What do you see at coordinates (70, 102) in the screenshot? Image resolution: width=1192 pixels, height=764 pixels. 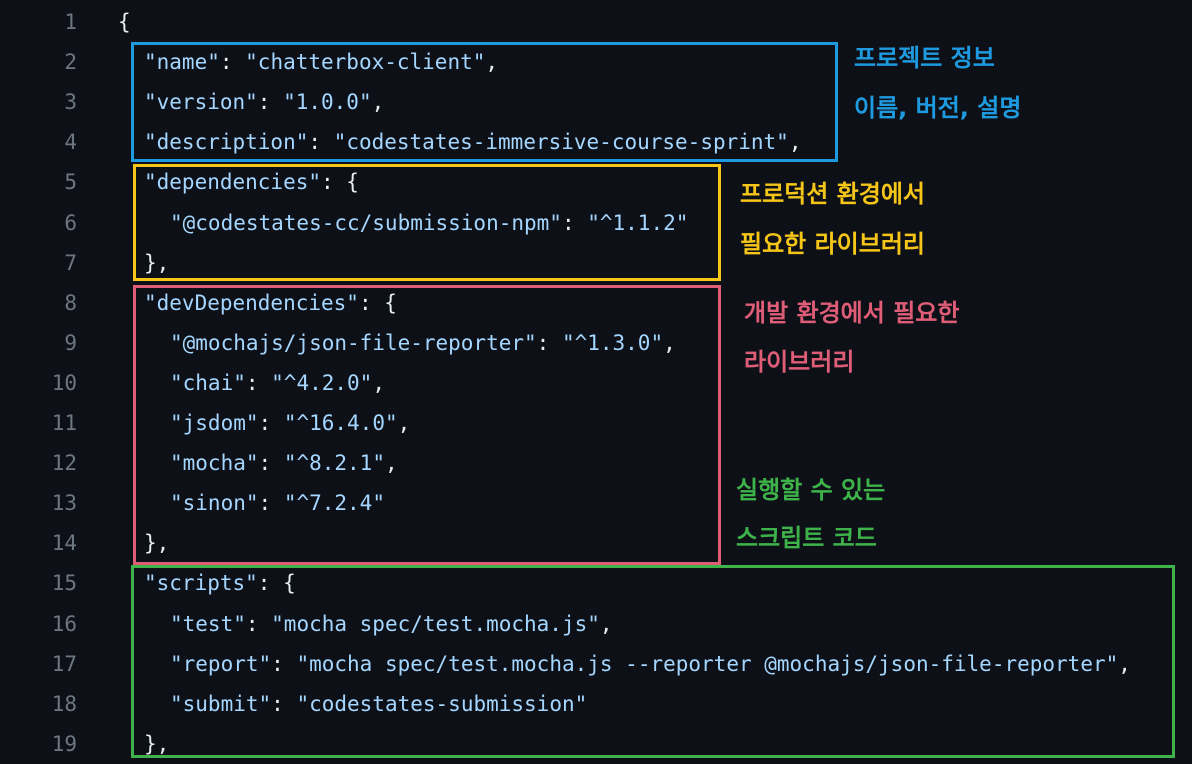 I see `line-number: 3` at bounding box center [70, 102].